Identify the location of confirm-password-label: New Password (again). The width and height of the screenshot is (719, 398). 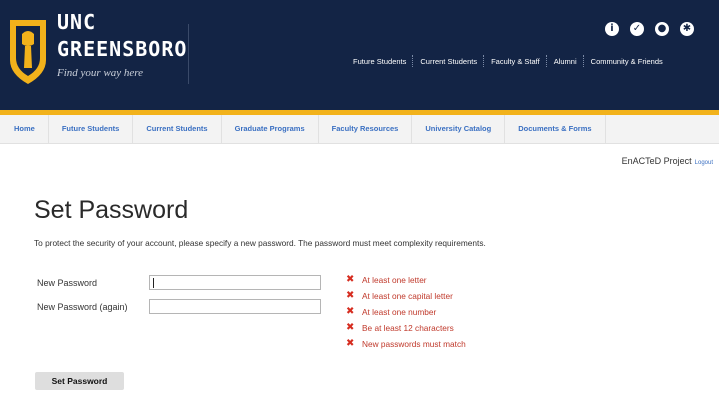
(82, 307).